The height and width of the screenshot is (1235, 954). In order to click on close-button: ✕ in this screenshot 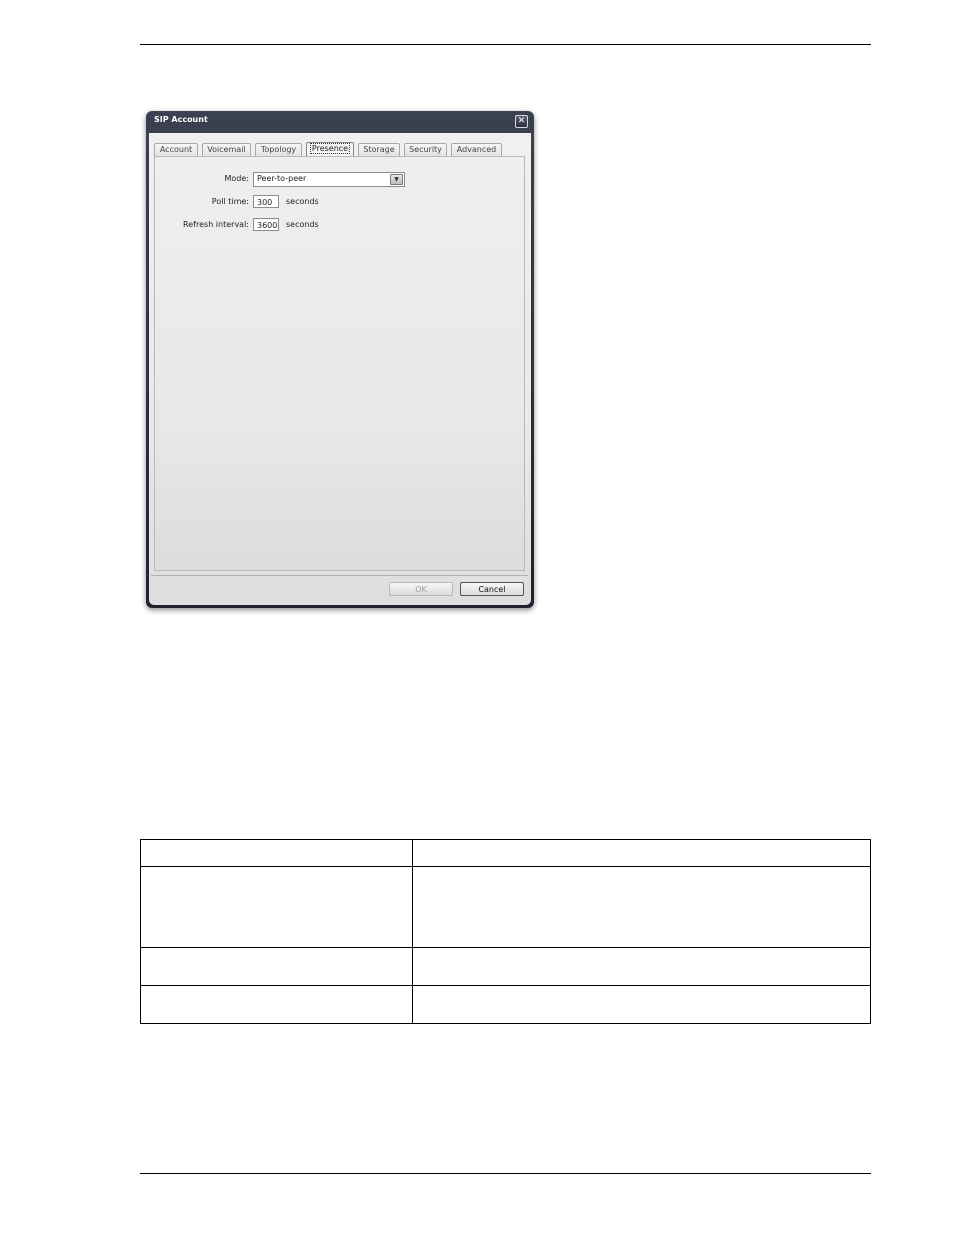, I will do `click(521, 121)`.